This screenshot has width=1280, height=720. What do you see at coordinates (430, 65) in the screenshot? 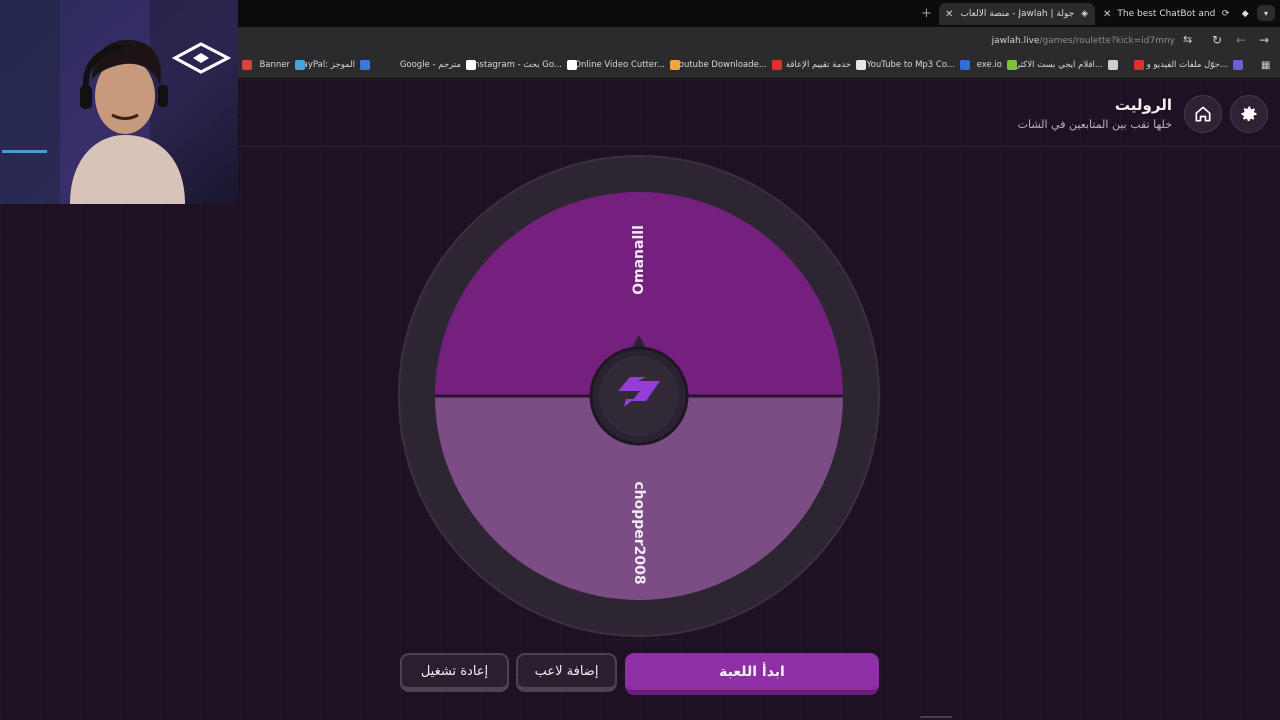
I see `bookmark-label: Google - مترجم` at bounding box center [430, 65].